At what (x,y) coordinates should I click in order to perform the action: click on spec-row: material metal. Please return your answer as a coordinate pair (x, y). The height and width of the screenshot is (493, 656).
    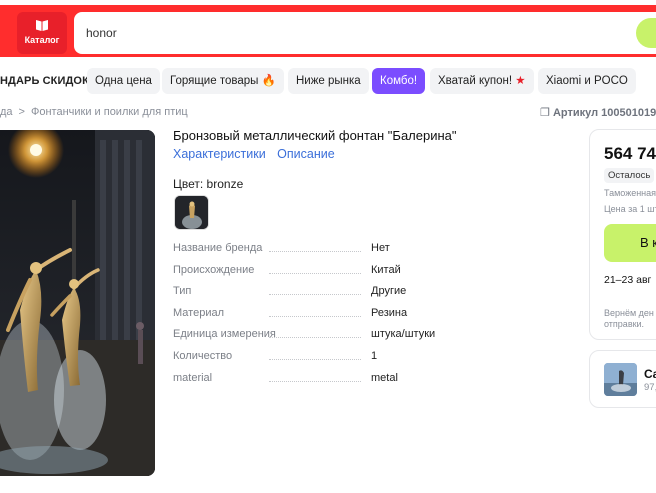
    Looking at the image, I should click on (323, 380).